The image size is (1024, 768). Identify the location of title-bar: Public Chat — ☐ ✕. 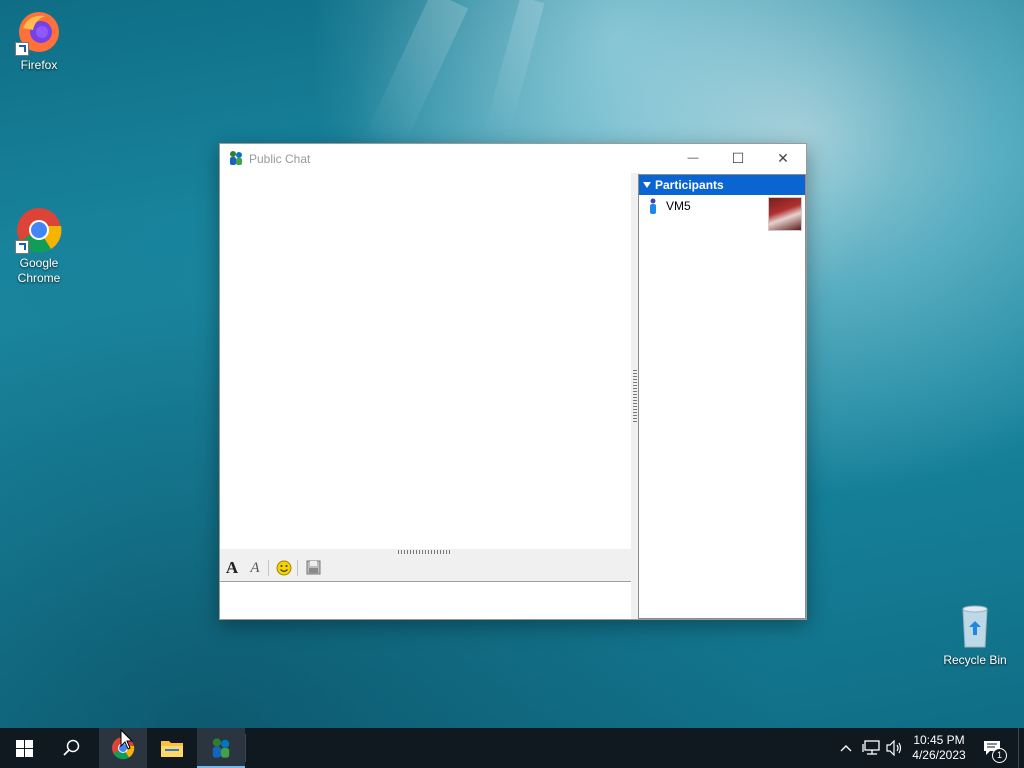
(513, 158).